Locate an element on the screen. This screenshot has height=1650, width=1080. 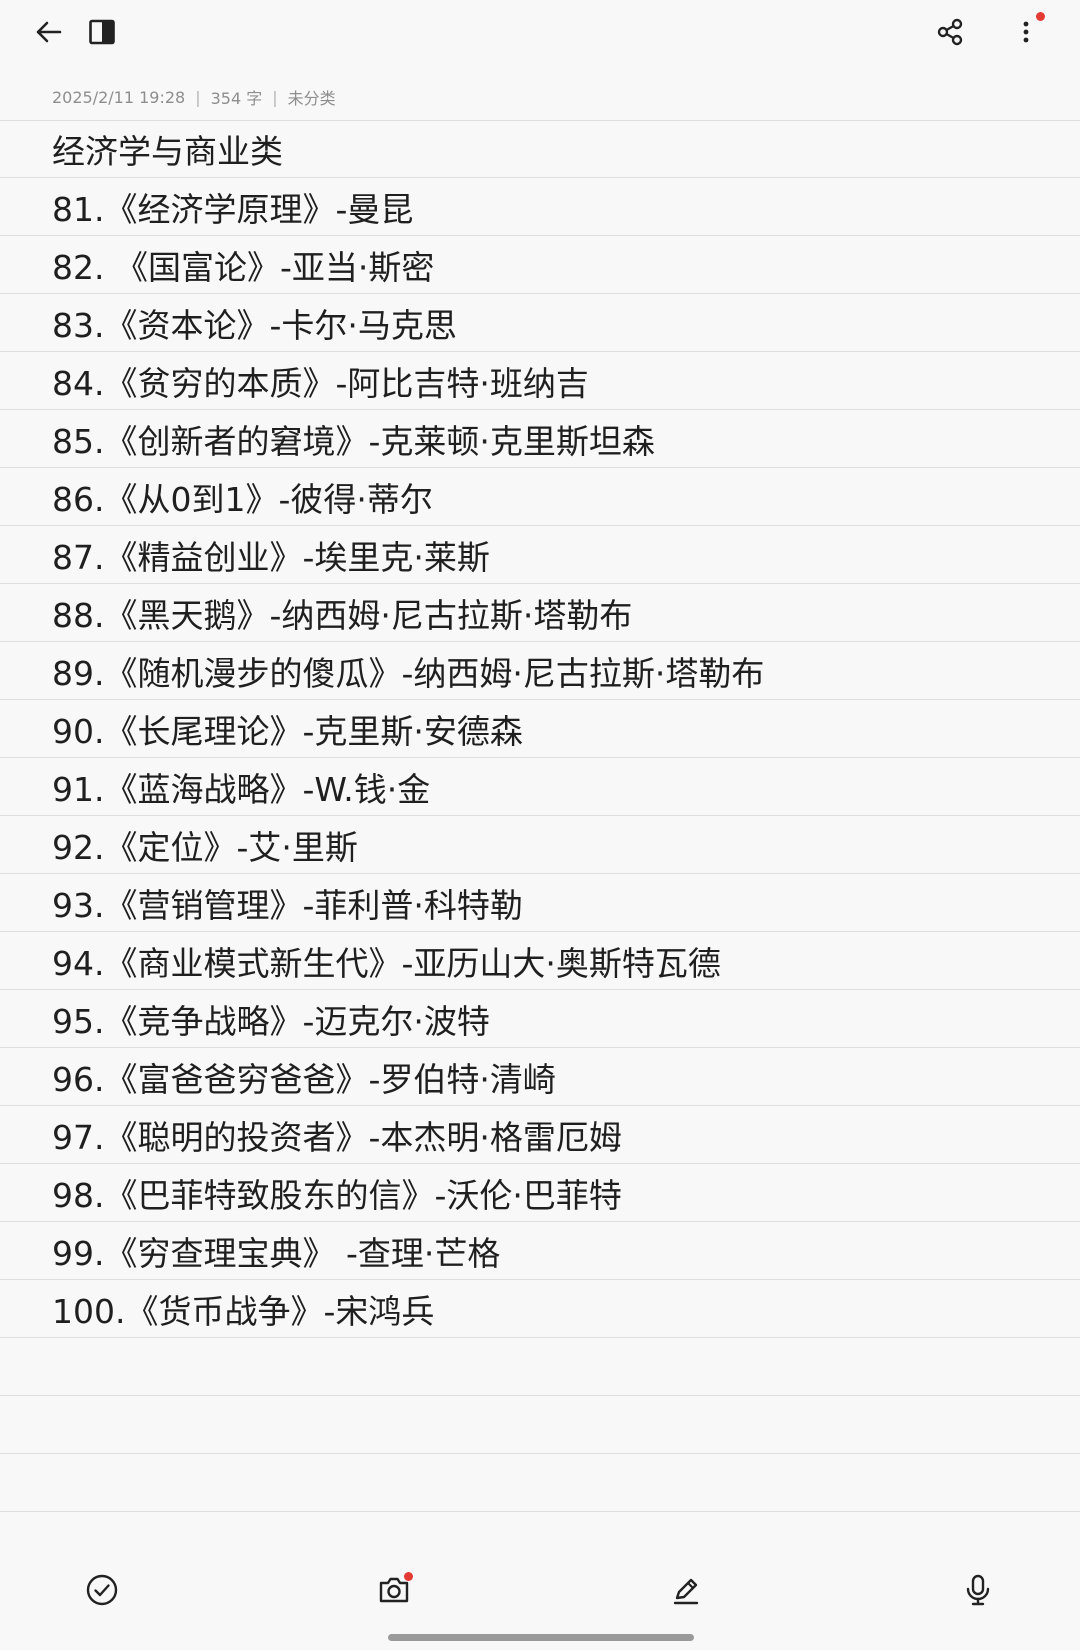
share-icon is located at coordinates (950, 32).